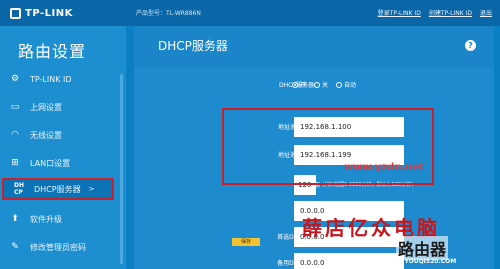  What do you see at coordinates (15, 135) in the screenshot?
I see `wifi-icon: ◠` at bounding box center [15, 135].